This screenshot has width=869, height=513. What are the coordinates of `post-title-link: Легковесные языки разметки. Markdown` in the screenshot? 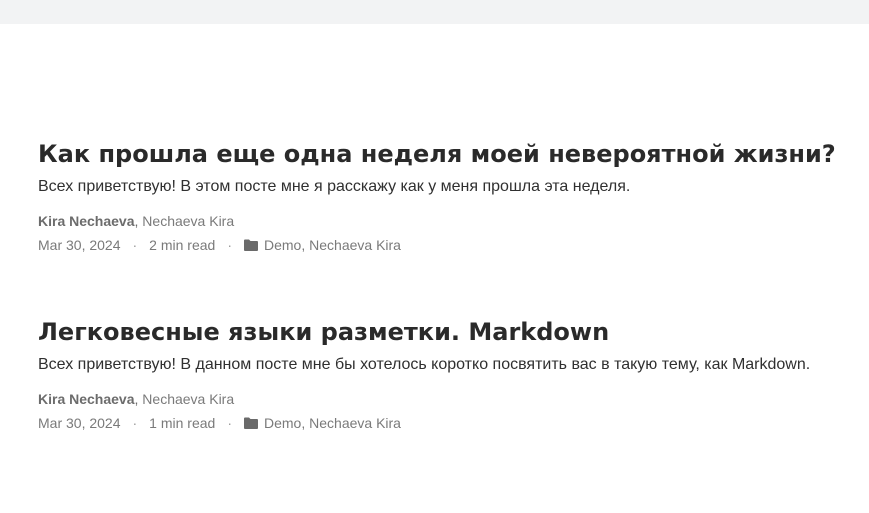 It's located at (443, 332).